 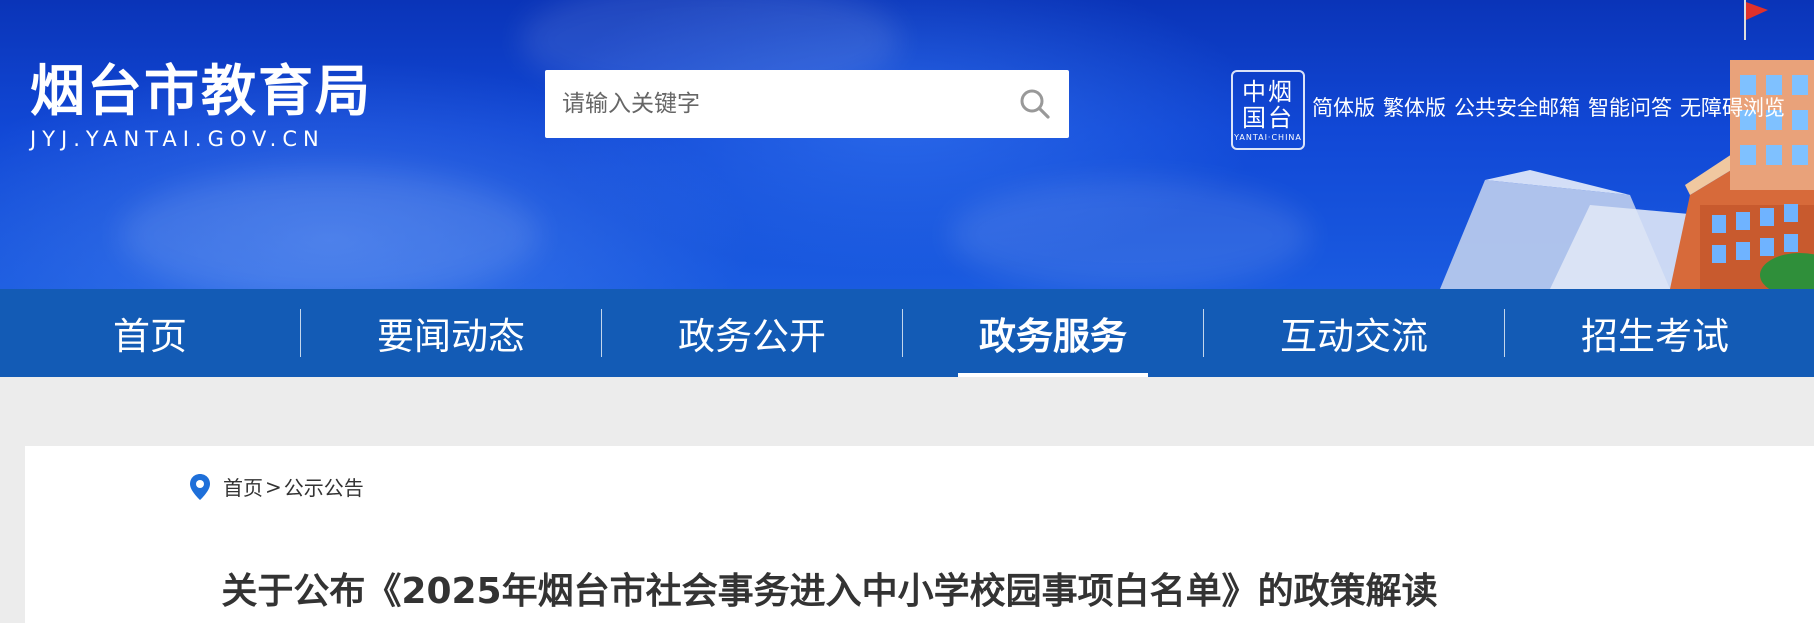 What do you see at coordinates (201, 91) in the screenshot?
I see `site-name: 烟台市教育局` at bounding box center [201, 91].